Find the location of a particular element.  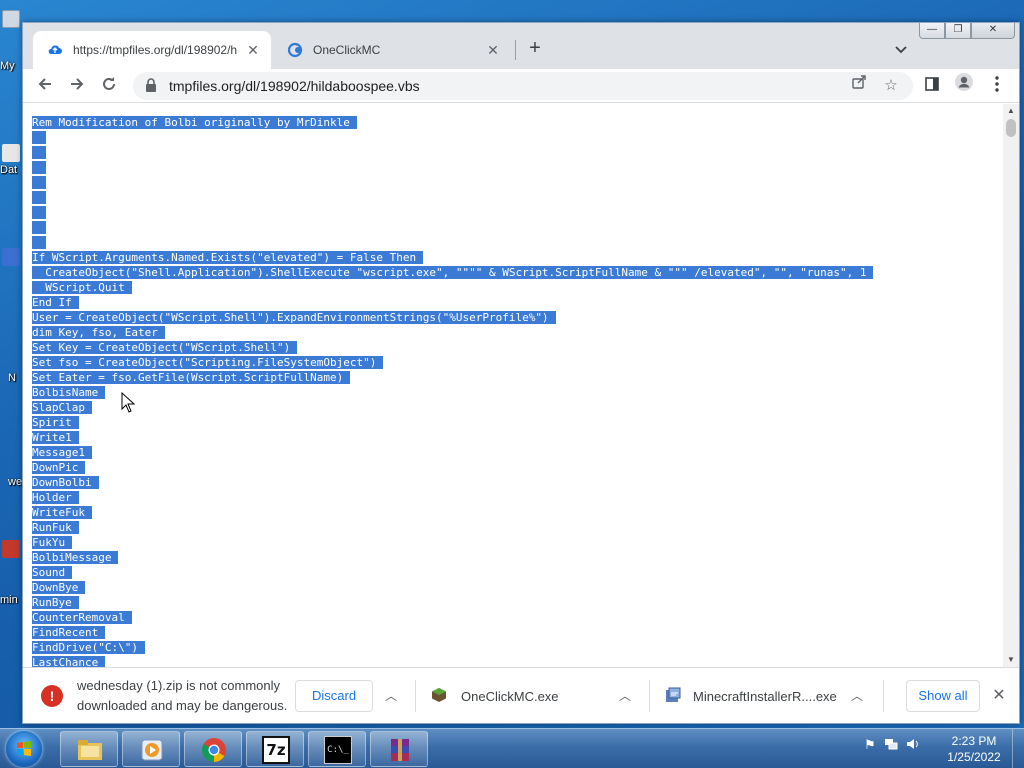

start-button is located at coordinates (24, 749).